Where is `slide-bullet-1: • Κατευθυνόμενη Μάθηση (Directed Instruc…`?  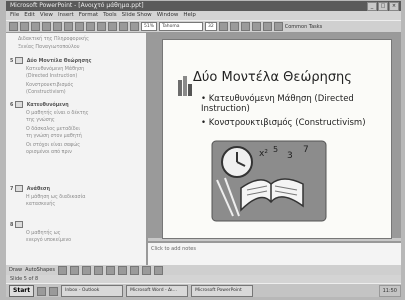 slide-bullet-1: • Κατευθυνόμενη Μάθηση (Directed Instruc… is located at coordinates (291, 104).